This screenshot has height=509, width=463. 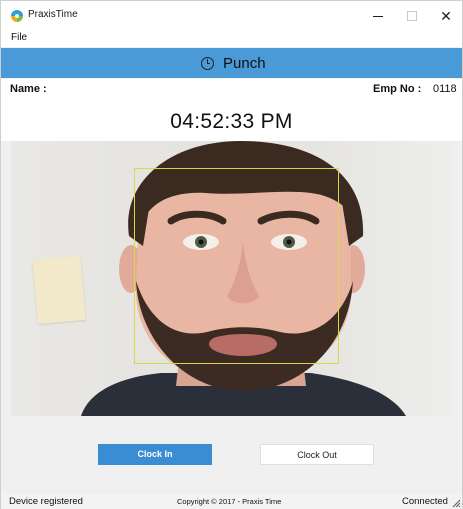 I want to click on punch-header: Punch, so click(x=231, y=63).